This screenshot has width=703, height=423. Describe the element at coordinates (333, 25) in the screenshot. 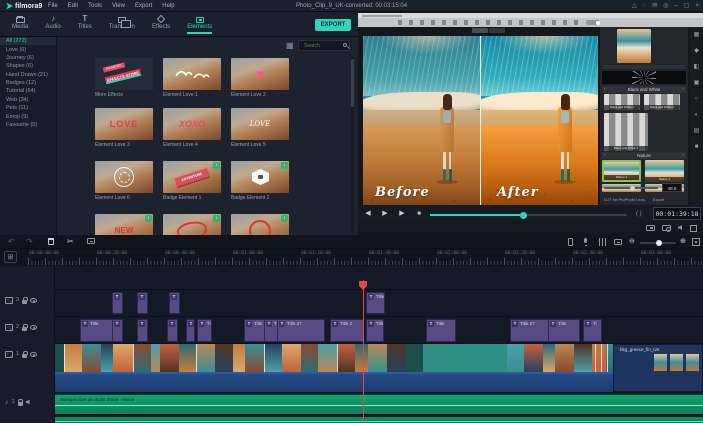

I see `export-button: EXPORT` at that location.